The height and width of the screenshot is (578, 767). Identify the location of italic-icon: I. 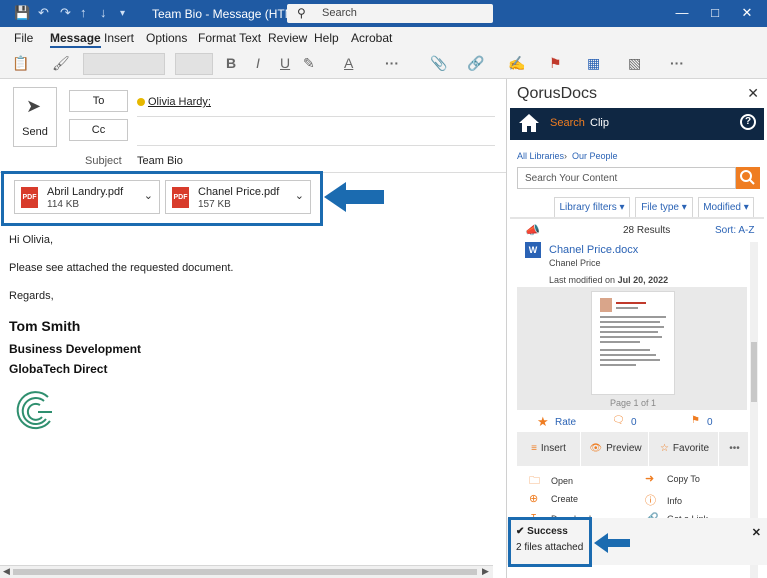
(258, 63).